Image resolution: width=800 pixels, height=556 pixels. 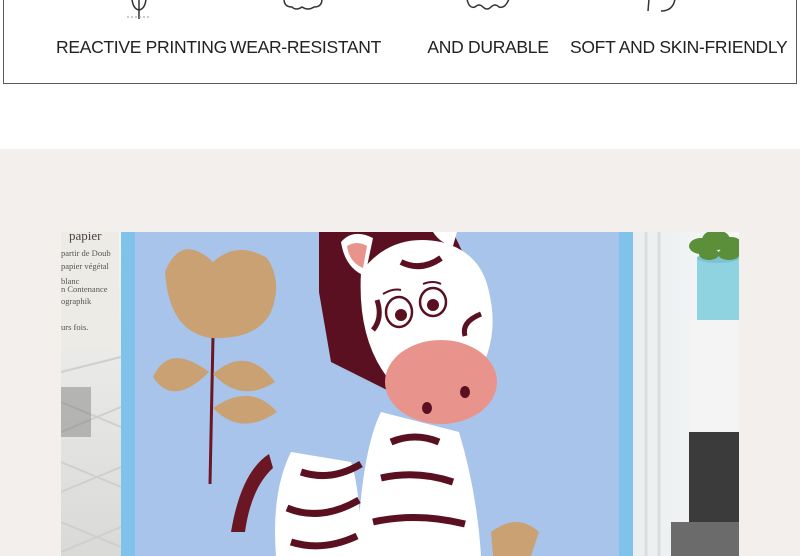 What do you see at coordinates (85, 266) in the screenshot?
I see `svg-text: papier végétal` at bounding box center [85, 266].